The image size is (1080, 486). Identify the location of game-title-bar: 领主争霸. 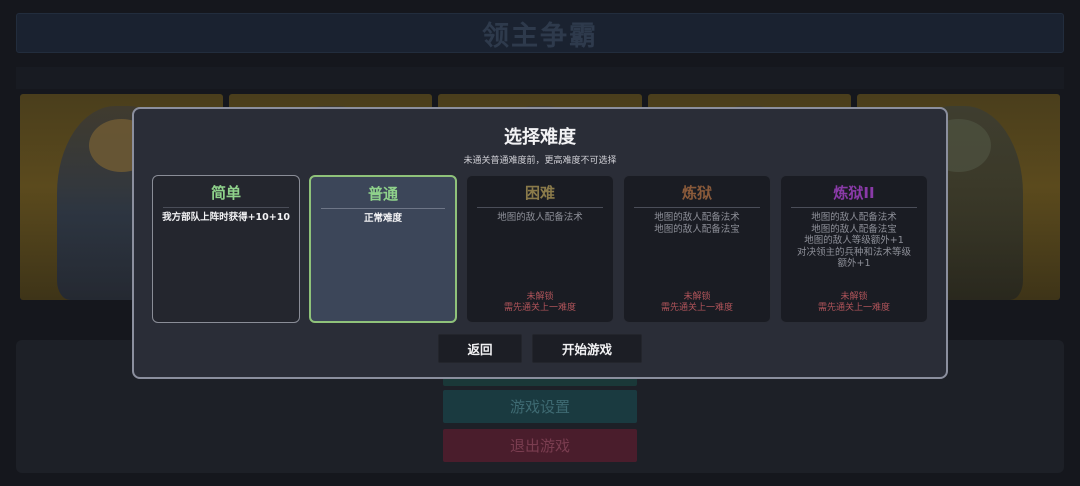
(540, 33).